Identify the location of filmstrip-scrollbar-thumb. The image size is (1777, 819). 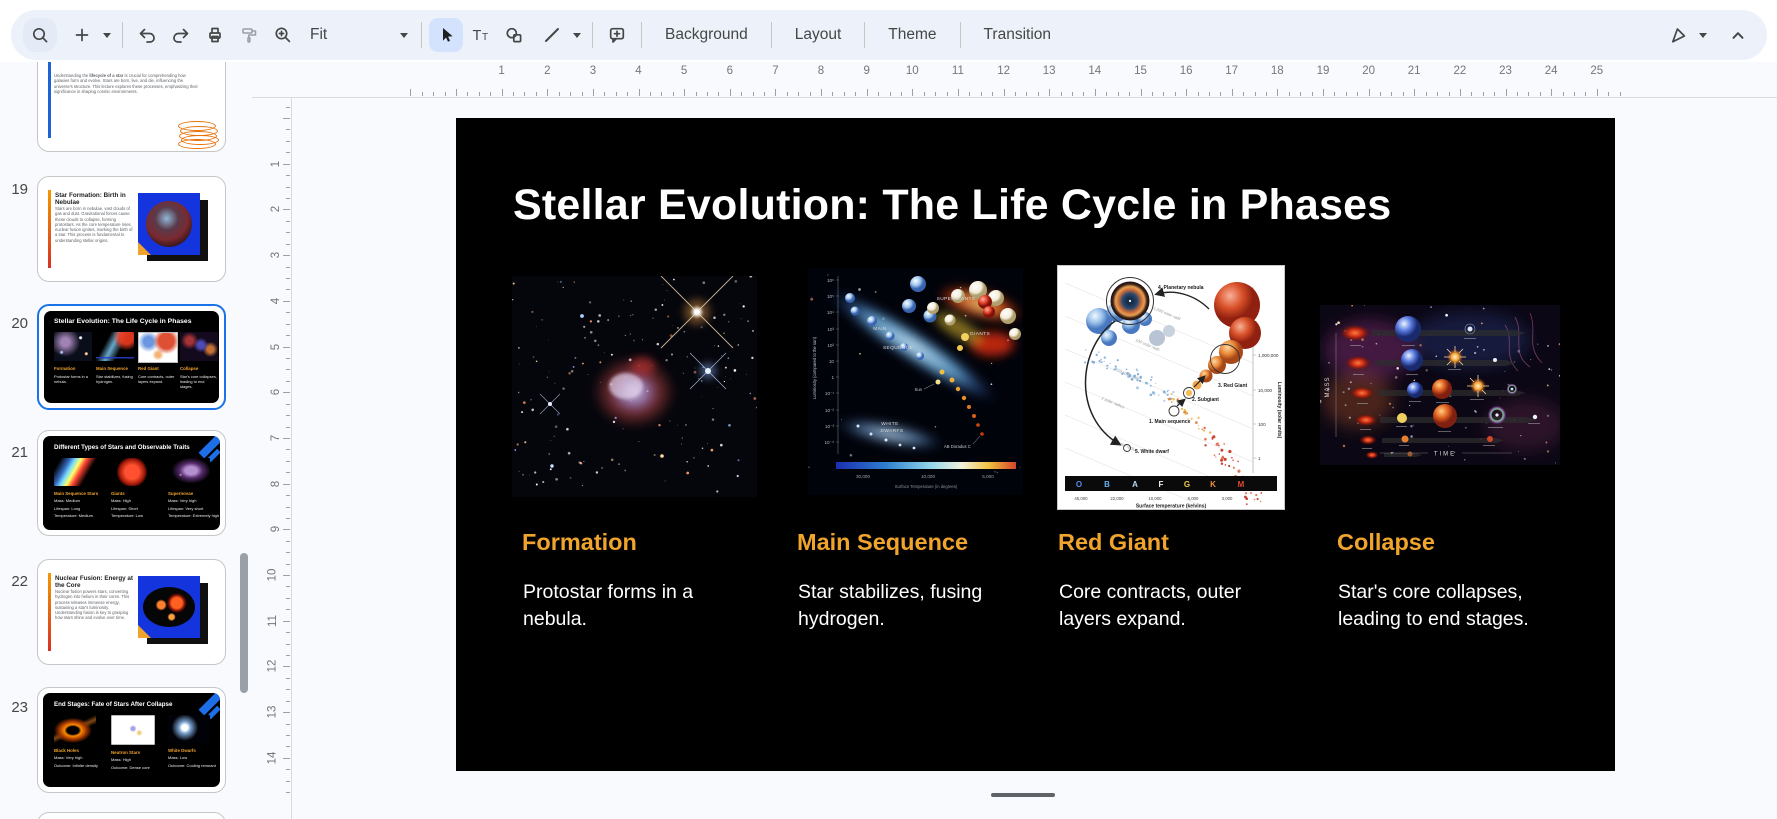
(244, 623).